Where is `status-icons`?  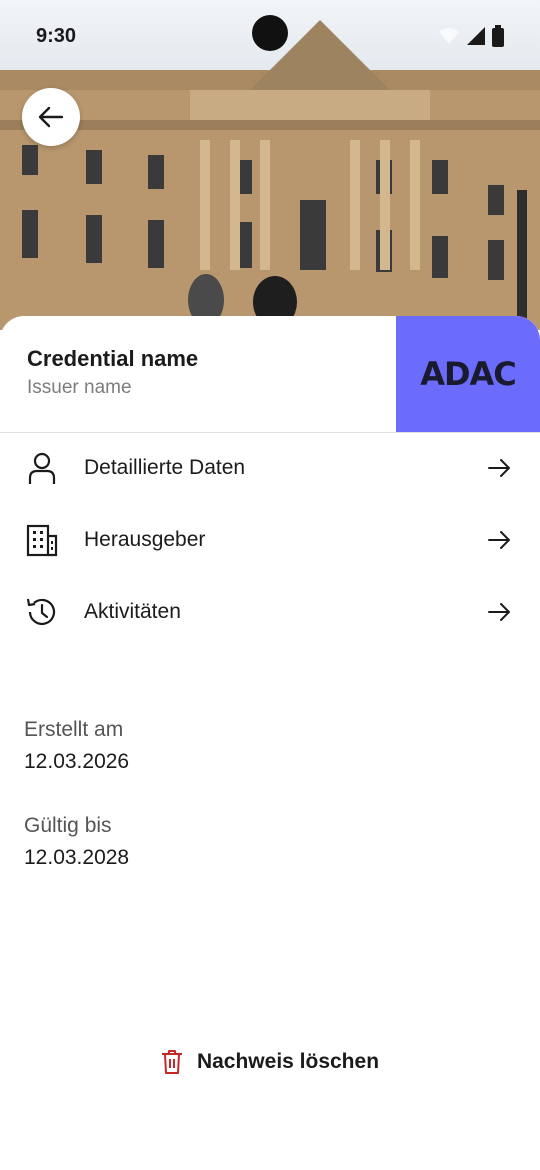 status-icons is located at coordinates (471, 36).